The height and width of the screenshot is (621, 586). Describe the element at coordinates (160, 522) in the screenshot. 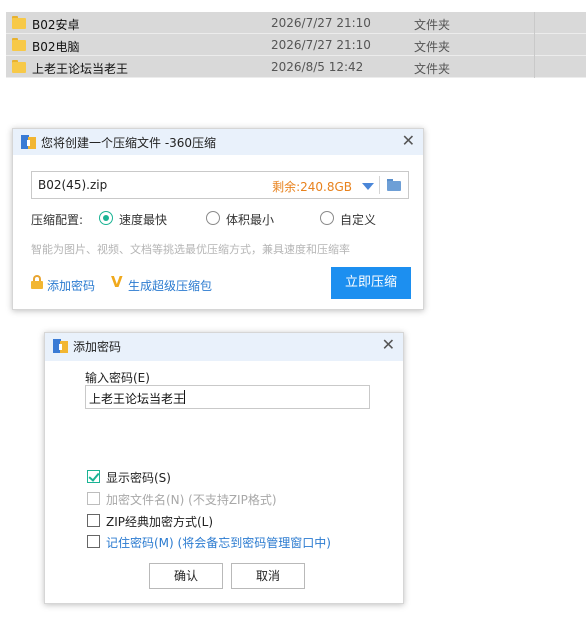

I see `checkbox-label: ZIP经典加密方式(L)` at that location.